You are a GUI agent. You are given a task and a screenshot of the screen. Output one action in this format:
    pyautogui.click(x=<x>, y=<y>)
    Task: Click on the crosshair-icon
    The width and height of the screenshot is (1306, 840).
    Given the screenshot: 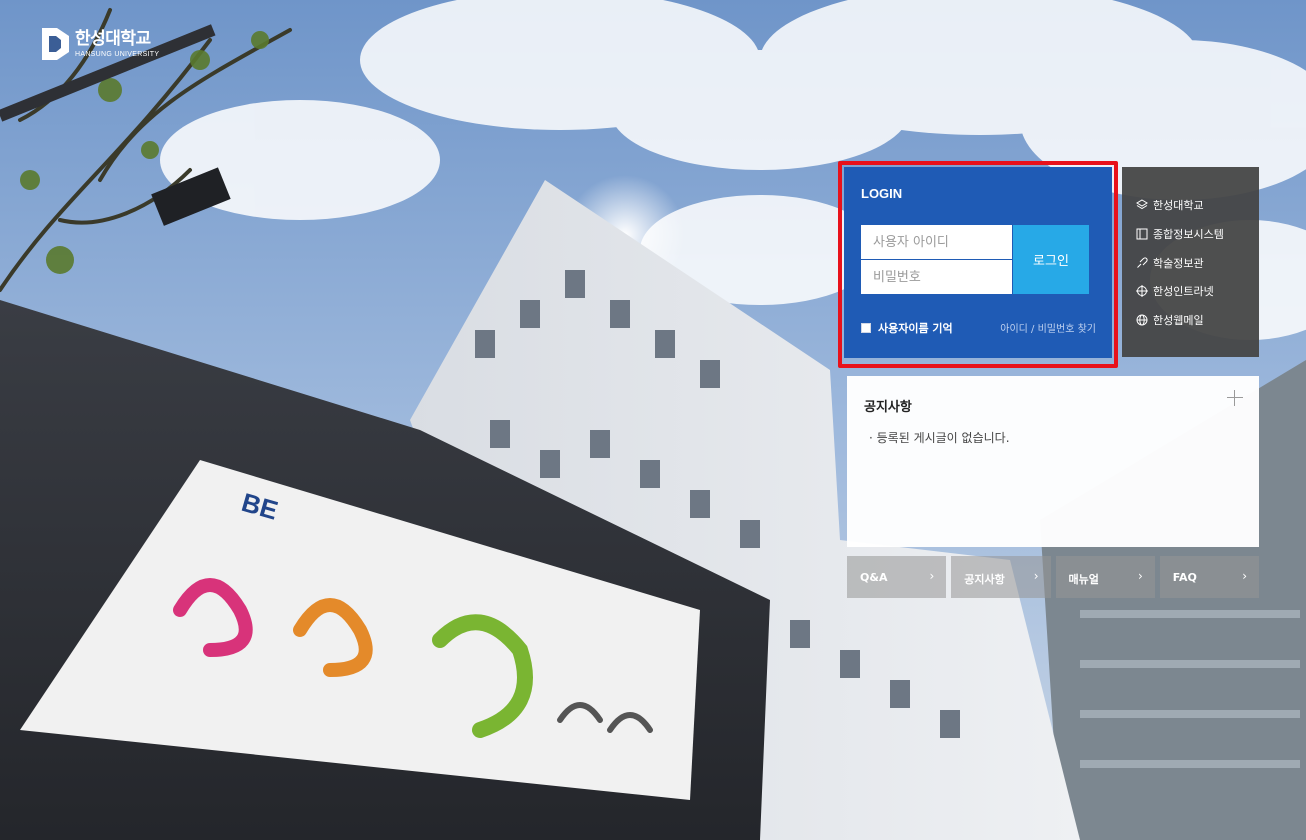 What is the action you would take?
    pyautogui.click(x=1142, y=291)
    